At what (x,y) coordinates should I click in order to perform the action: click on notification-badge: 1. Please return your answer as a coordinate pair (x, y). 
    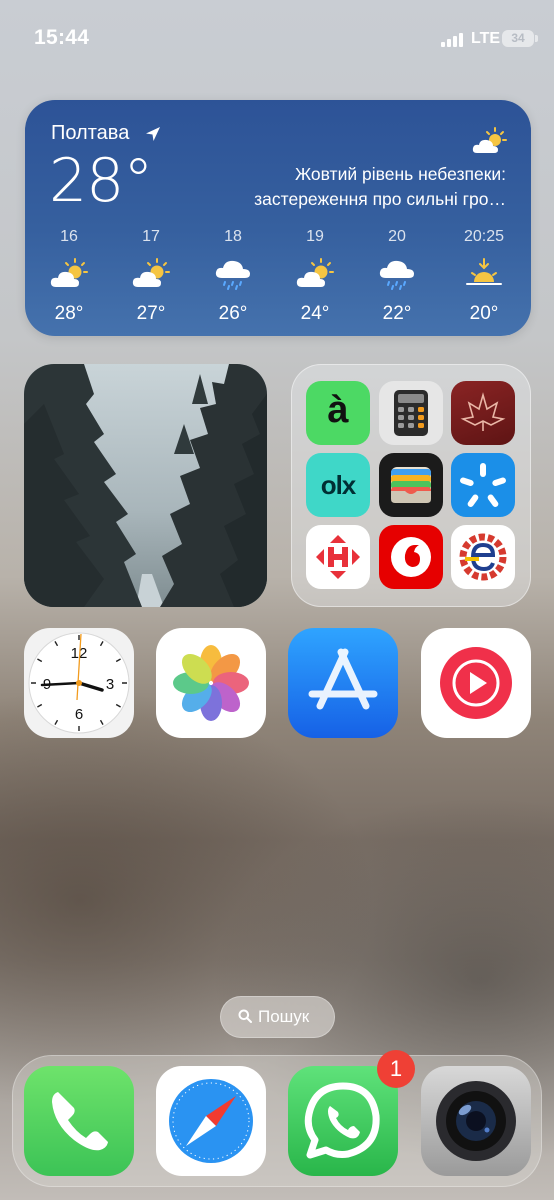
    Looking at the image, I should click on (396, 1069).